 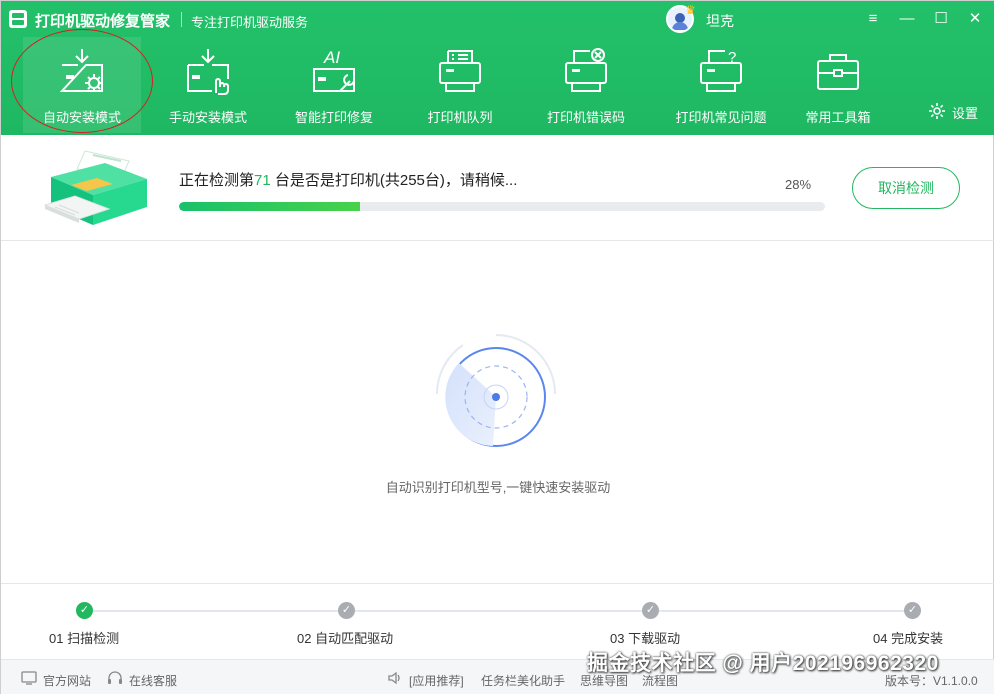 I want to click on cancel-detect-button: 取消检测, so click(x=906, y=188).